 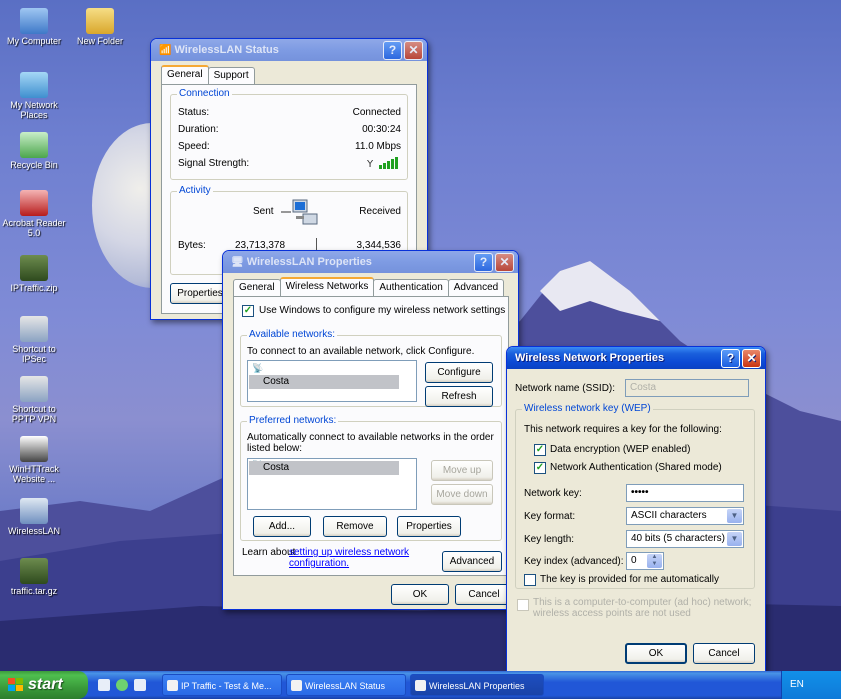 What do you see at coordinates (263, 211) in the screenshot?
I see `sent-label: Sent` at bounding box center [263, 211].